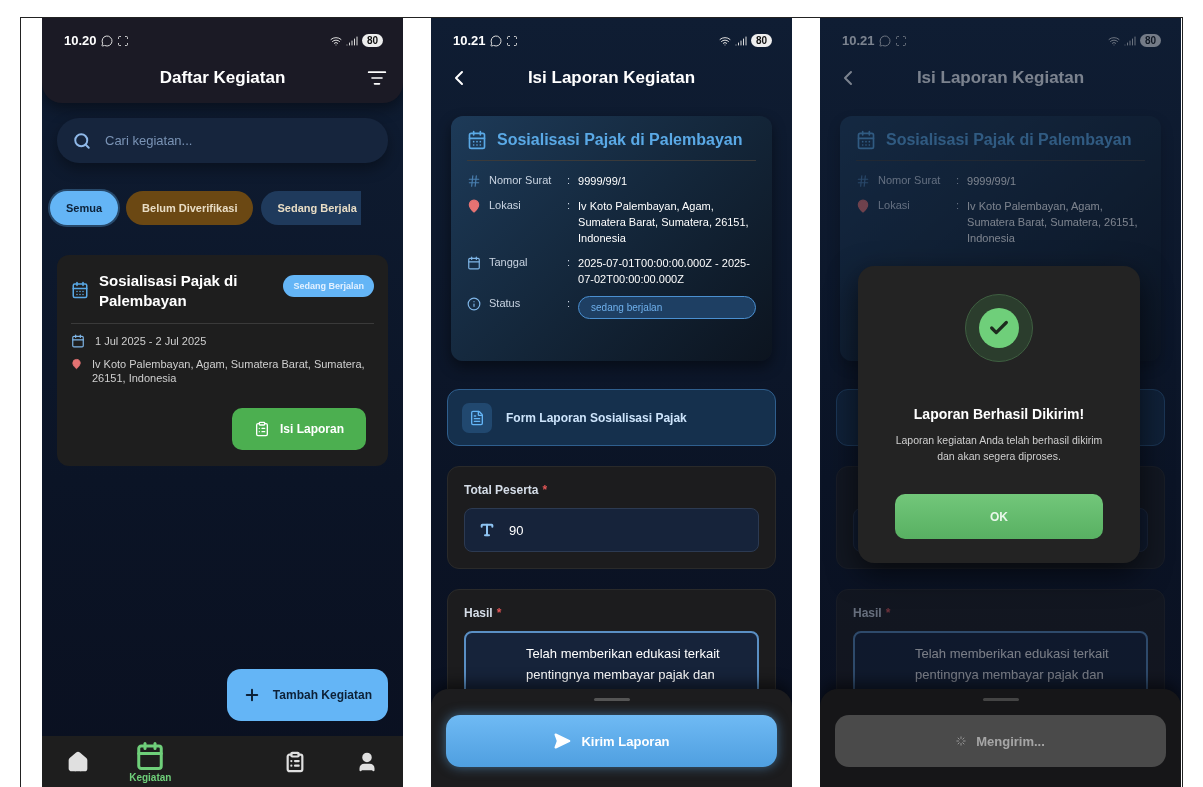 The width and height of the screenshot is (1203, 787). What do you see at coordinates (228, 371) in the screenshot?
I see `activity-location: Iv Koto Palembayan, Agam, Sumatera Barat, Sumatera, 26151, Indonesia` at bounding box center [228, 371].